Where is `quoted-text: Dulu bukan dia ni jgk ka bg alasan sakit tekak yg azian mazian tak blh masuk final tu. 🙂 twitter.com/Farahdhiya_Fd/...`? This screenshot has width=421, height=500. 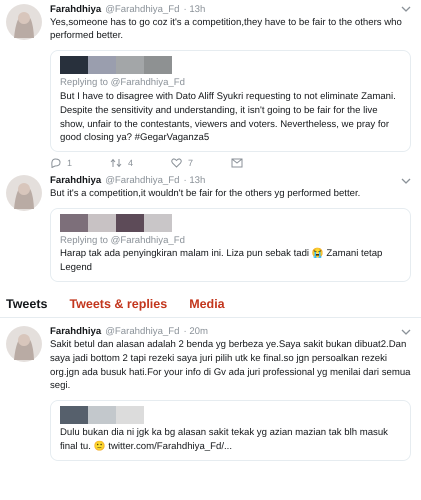
quoted-text: Dulu bukan dia ni jgk ka bg alasan sakit tekak yg azian mazian tak blh masuk final tu. 🙂 twitter.com/Farahdhiya_Fd/... is located at coordinates (224, 440).